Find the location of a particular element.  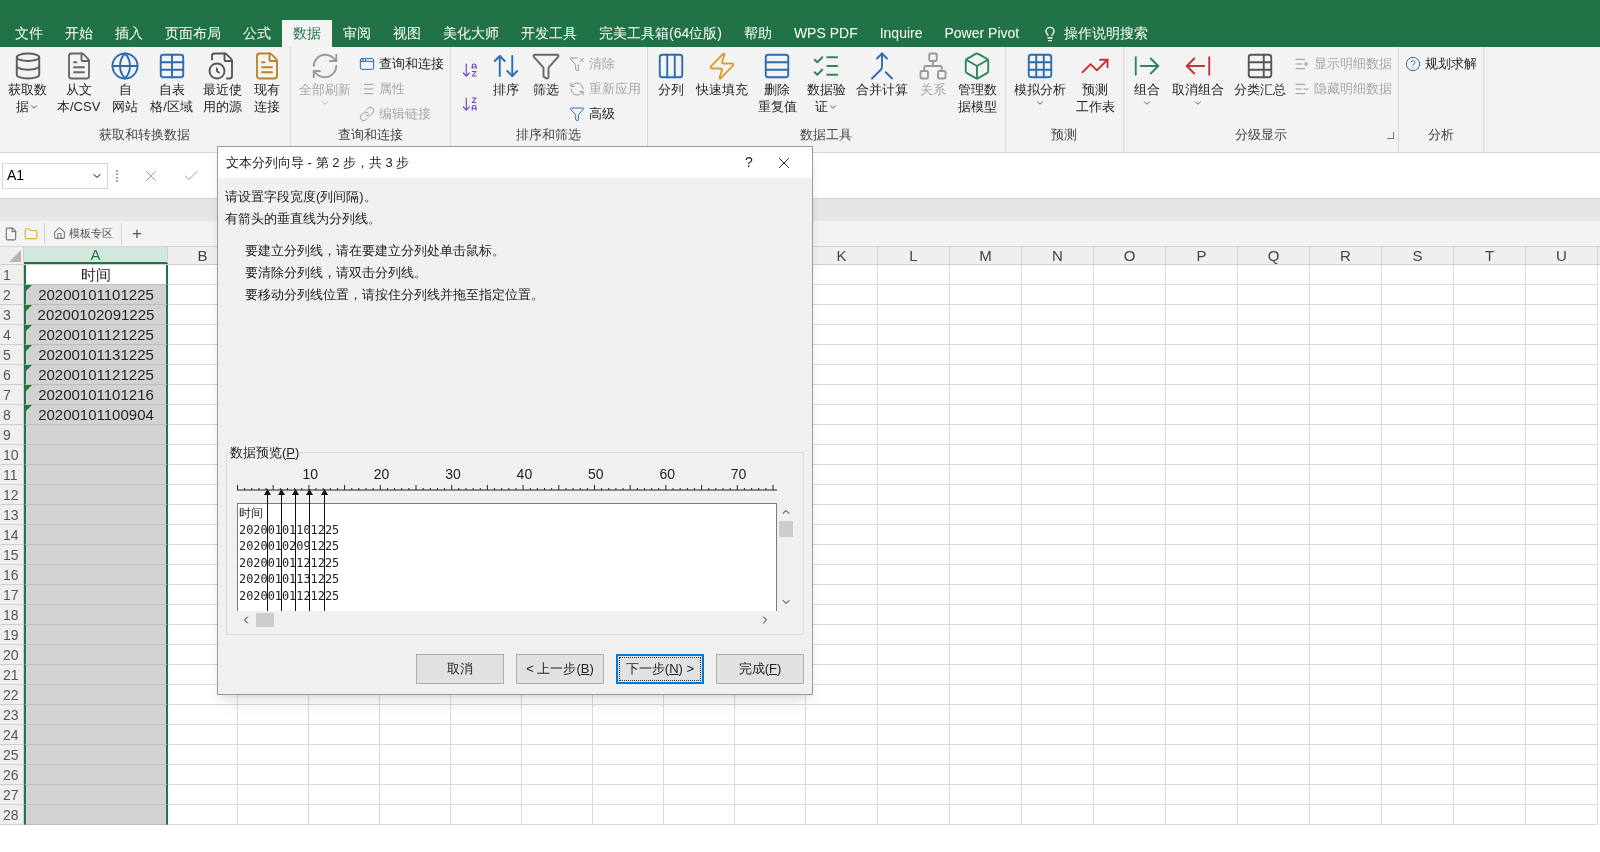

group-label: 分级显示 is located at coordinates (1260, 134).